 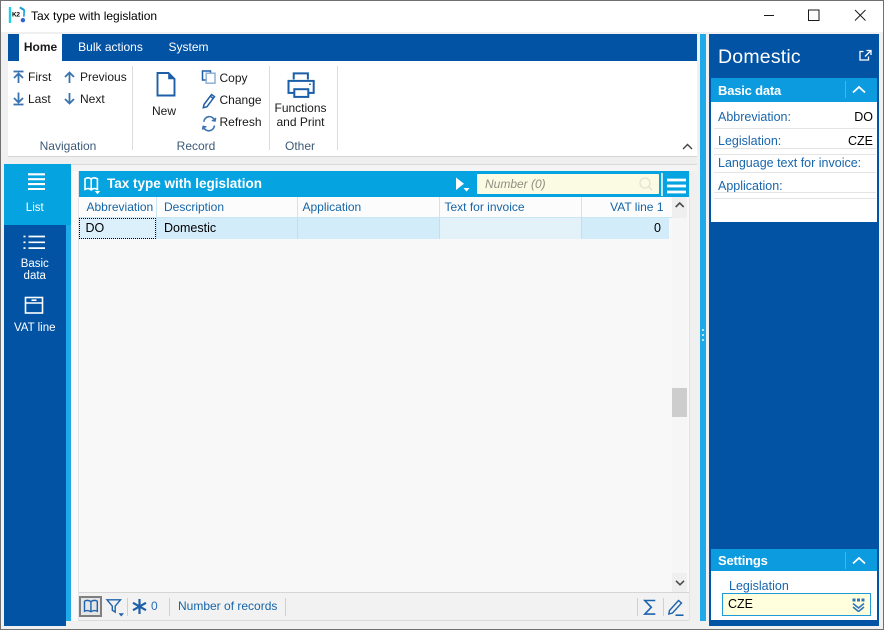 I want to click on svg-text: K2, so click(x=16, y=15).